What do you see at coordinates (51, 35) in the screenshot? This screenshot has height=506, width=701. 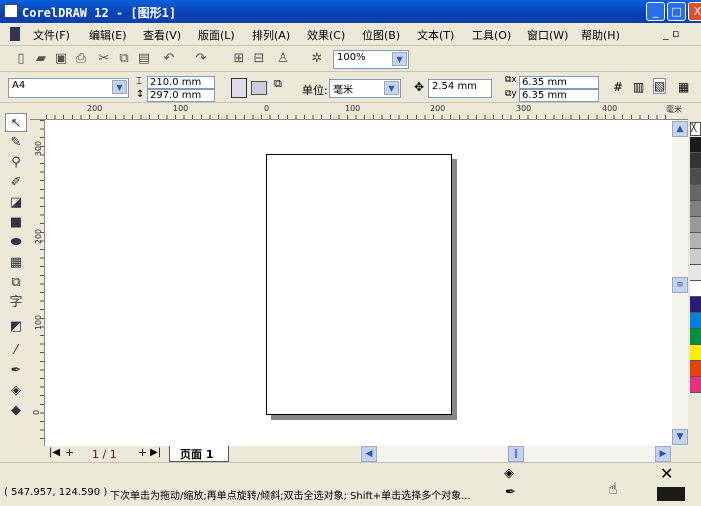 I see `menu-file: 文件(F)` at bounding box center [51, 35].